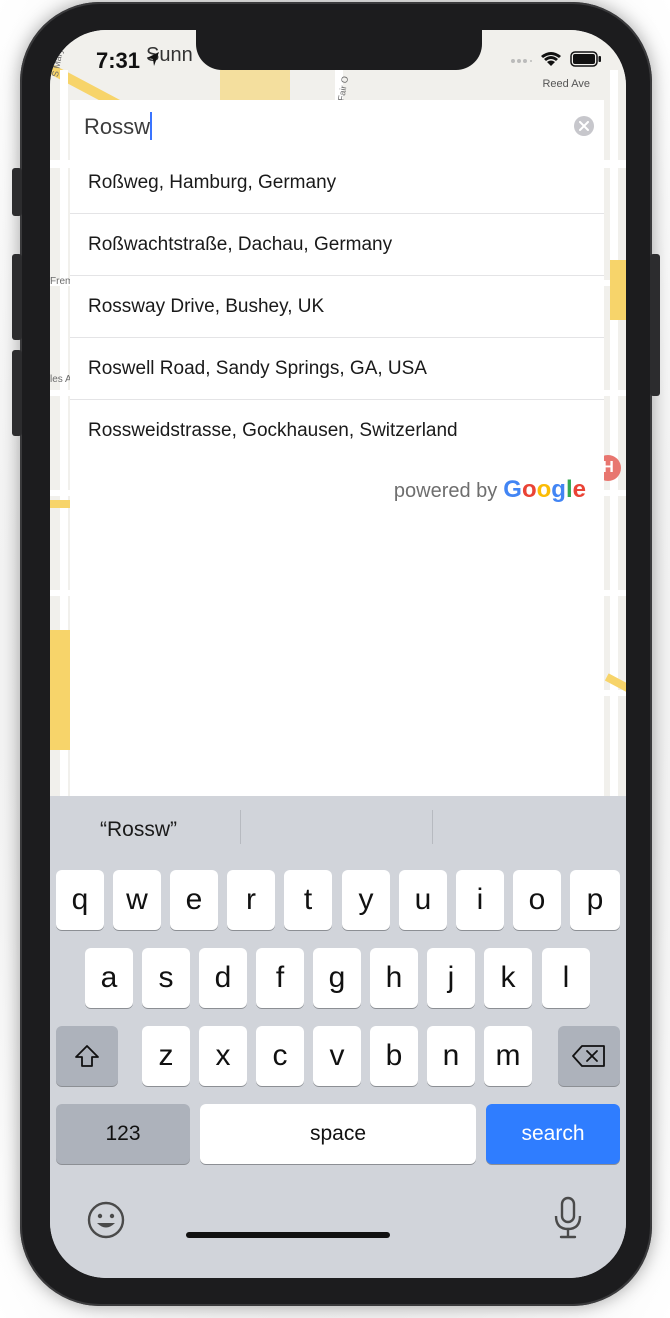 The image size is (670, 1318). Describe the element at coordinates (194, 900) in the screenshot. I see `key-e: e` at that location.